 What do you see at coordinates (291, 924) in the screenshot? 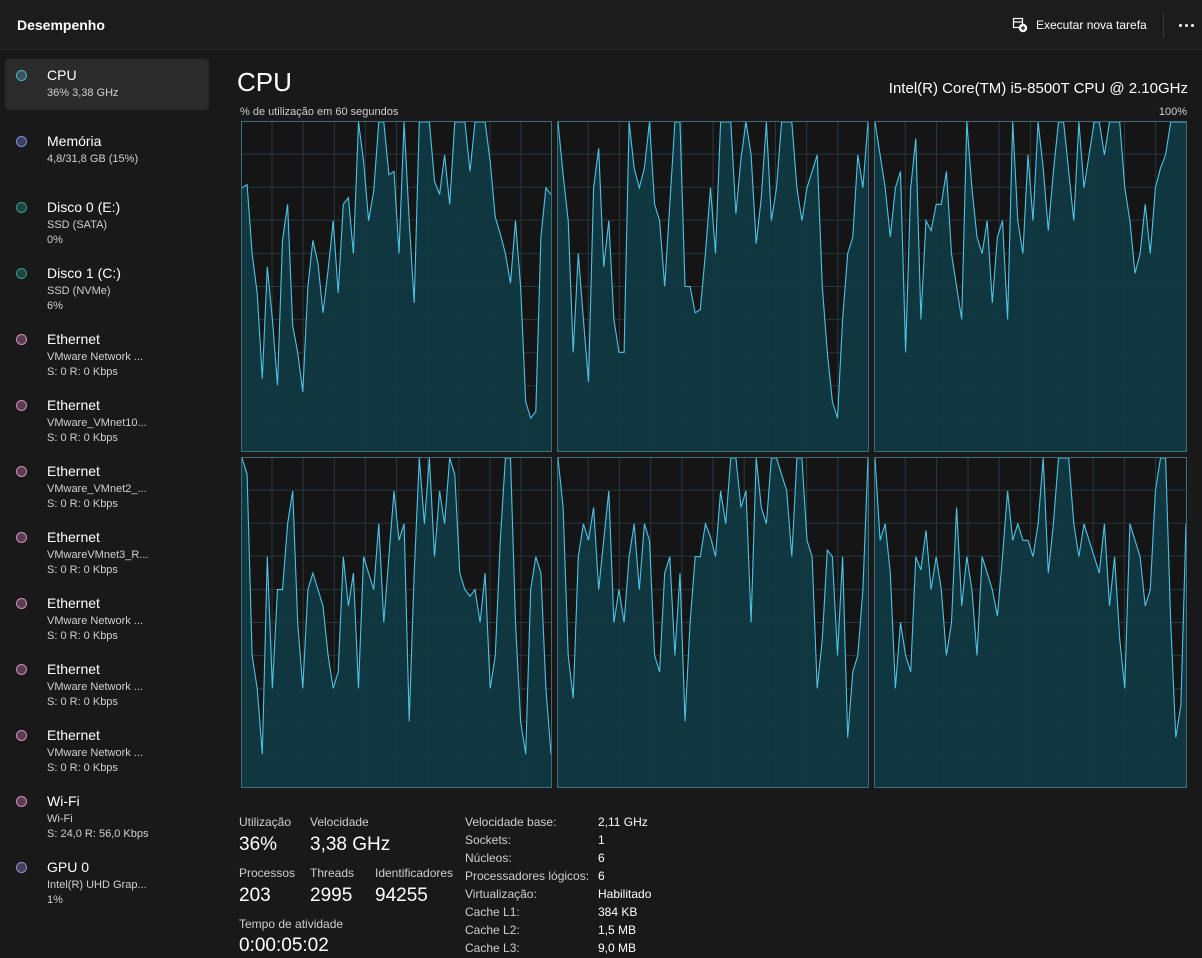
I see `uptime-label: Tempo de atividade` at bounding box center [291, 924].